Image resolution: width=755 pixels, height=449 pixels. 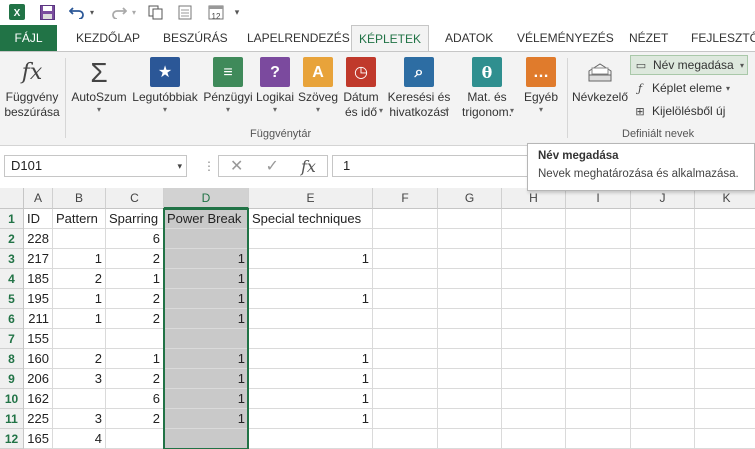 What do you see at coordinates (689, 65) in the screenshot?
I see `define-name-button: ▭ Név megadása ▾` at bounding box center [689, 65].